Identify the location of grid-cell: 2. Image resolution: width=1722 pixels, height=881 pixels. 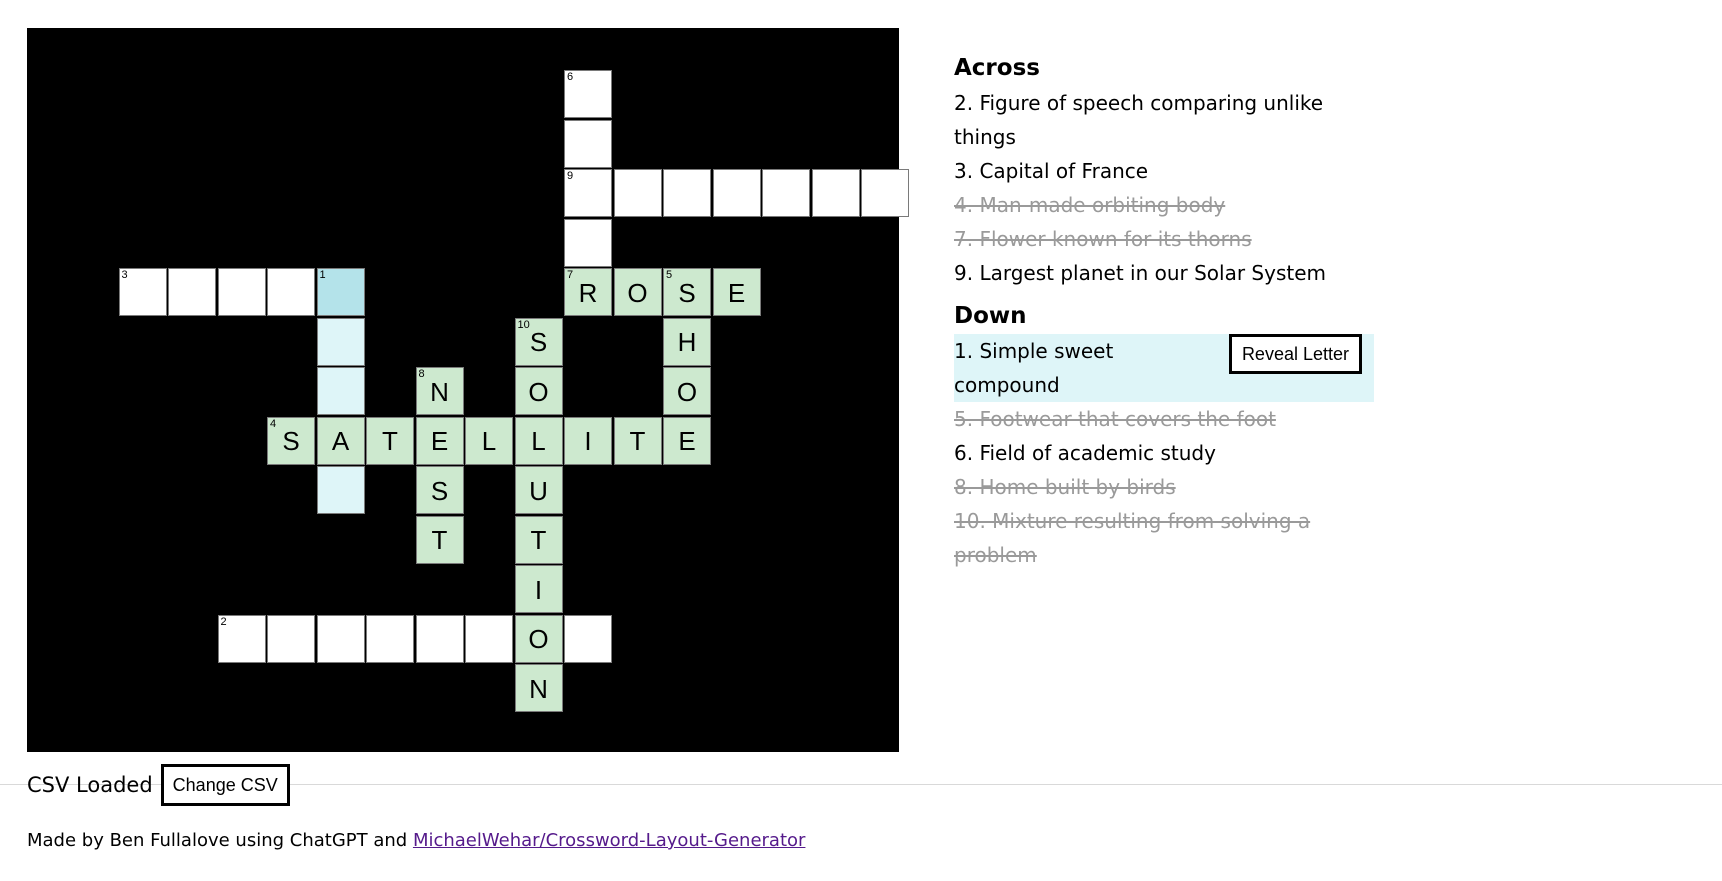
(241, 638).